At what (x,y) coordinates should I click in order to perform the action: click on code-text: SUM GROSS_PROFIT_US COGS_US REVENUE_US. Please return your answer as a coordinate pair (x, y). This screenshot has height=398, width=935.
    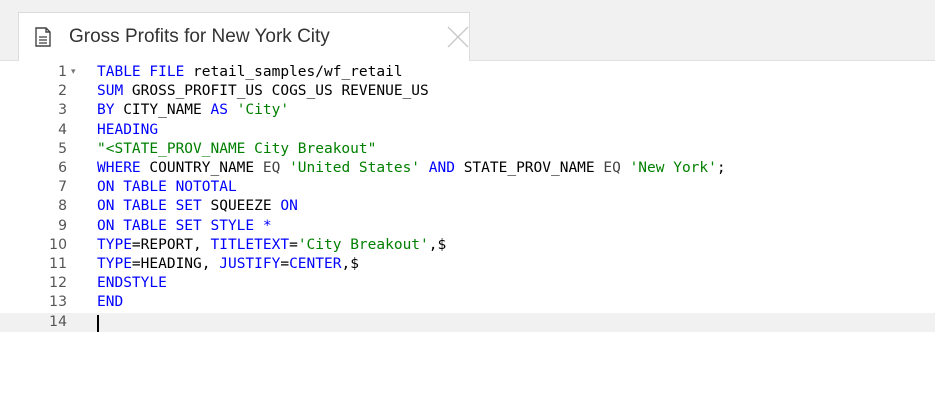
    Looking at the image, I should click on (263, 91).